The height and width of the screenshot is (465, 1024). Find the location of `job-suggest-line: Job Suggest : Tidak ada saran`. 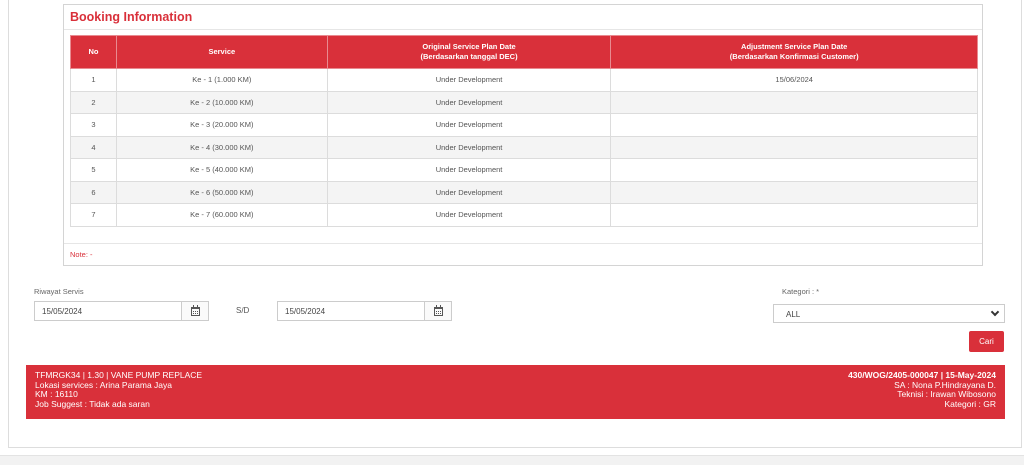

job-suggest-line: Job Suggest : Tidak ada saran is located at coordinates (92, 403).